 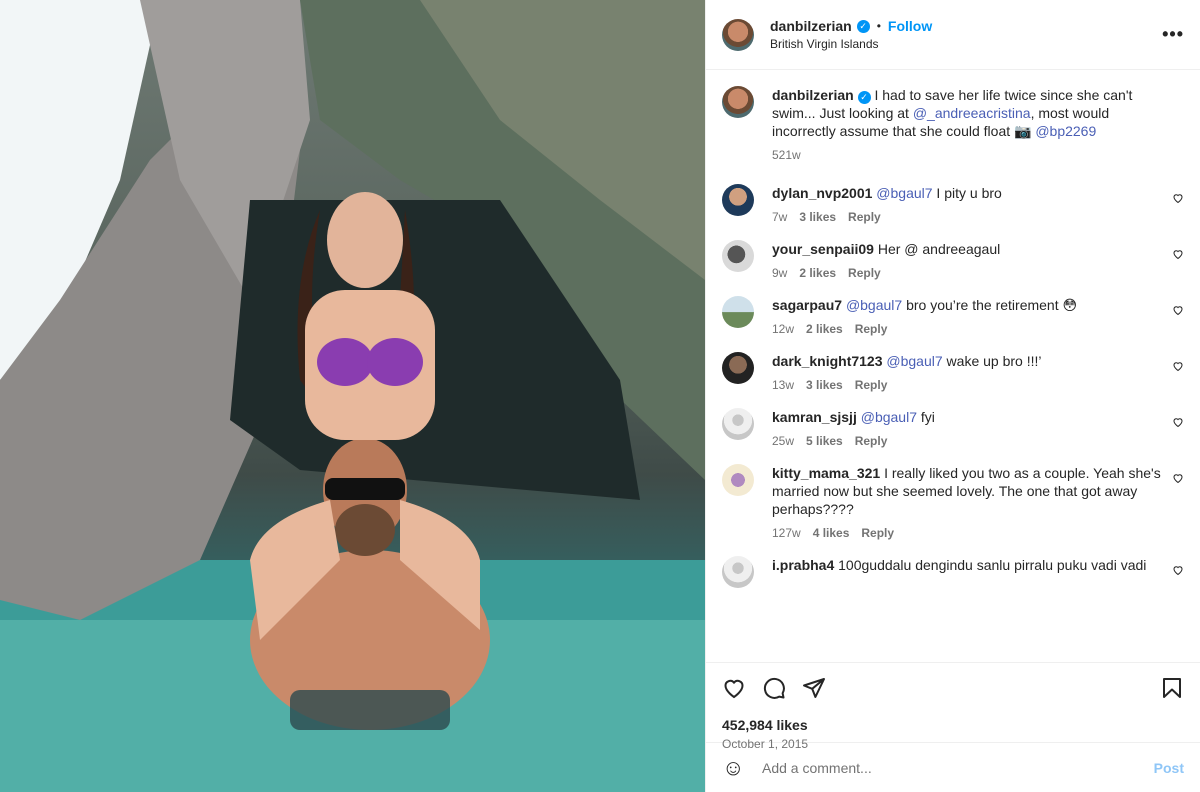 What do you see at coordinates (813, 95) in the screenshot?
I see `caption-username: danbilzerian` at bounding box center [813, 95].